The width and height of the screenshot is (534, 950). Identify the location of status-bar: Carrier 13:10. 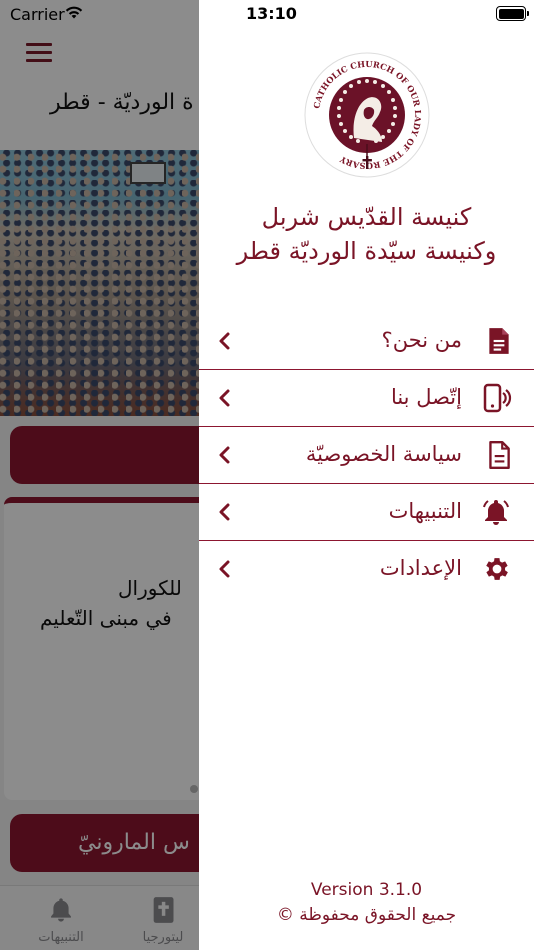
(267, 15).